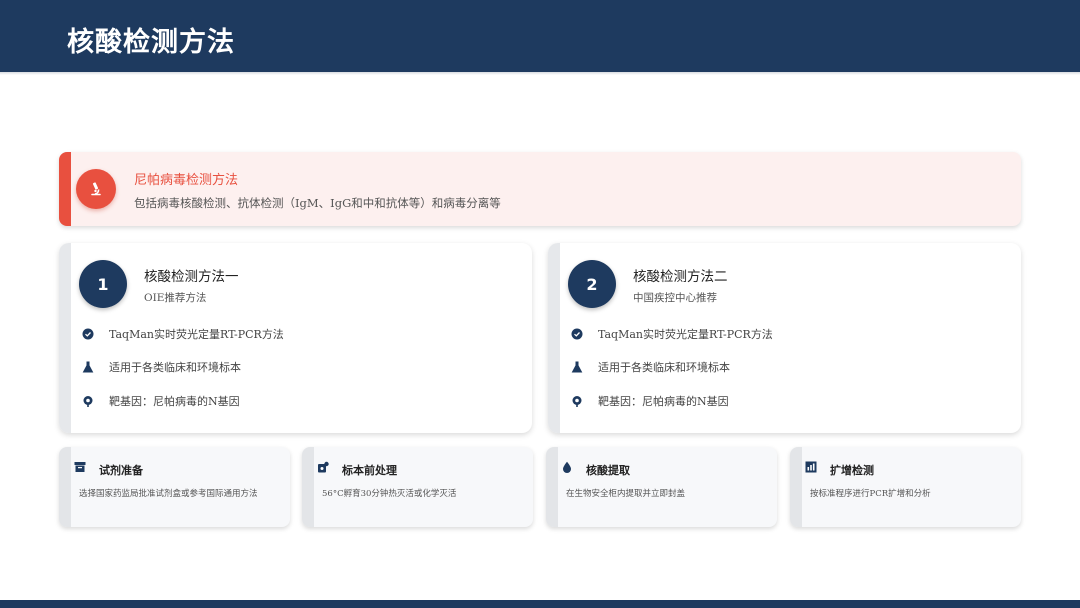  Describe the element at coordinates (661, 487) in the screenshot. I see `step-card-extraction: 核酸提取 在生物安全柜内提取并立即封盖` at that location.